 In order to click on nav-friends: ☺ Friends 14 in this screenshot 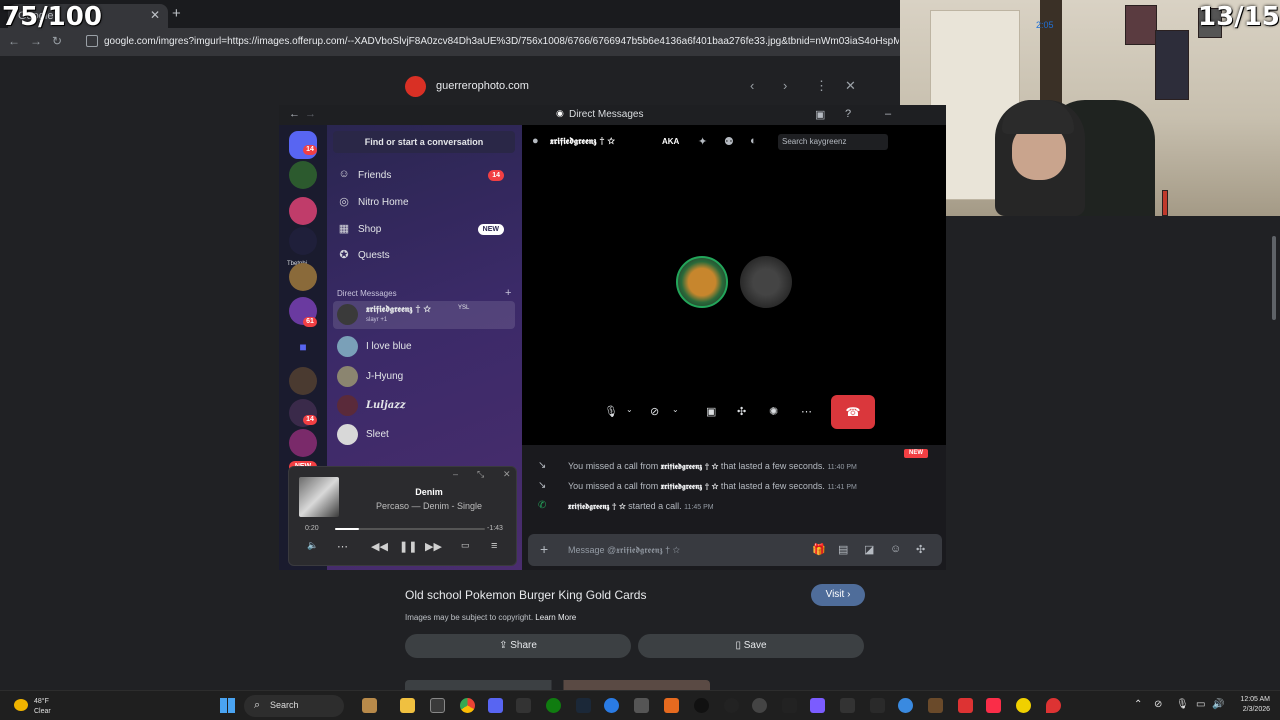, I will do `click(424, 176)`.